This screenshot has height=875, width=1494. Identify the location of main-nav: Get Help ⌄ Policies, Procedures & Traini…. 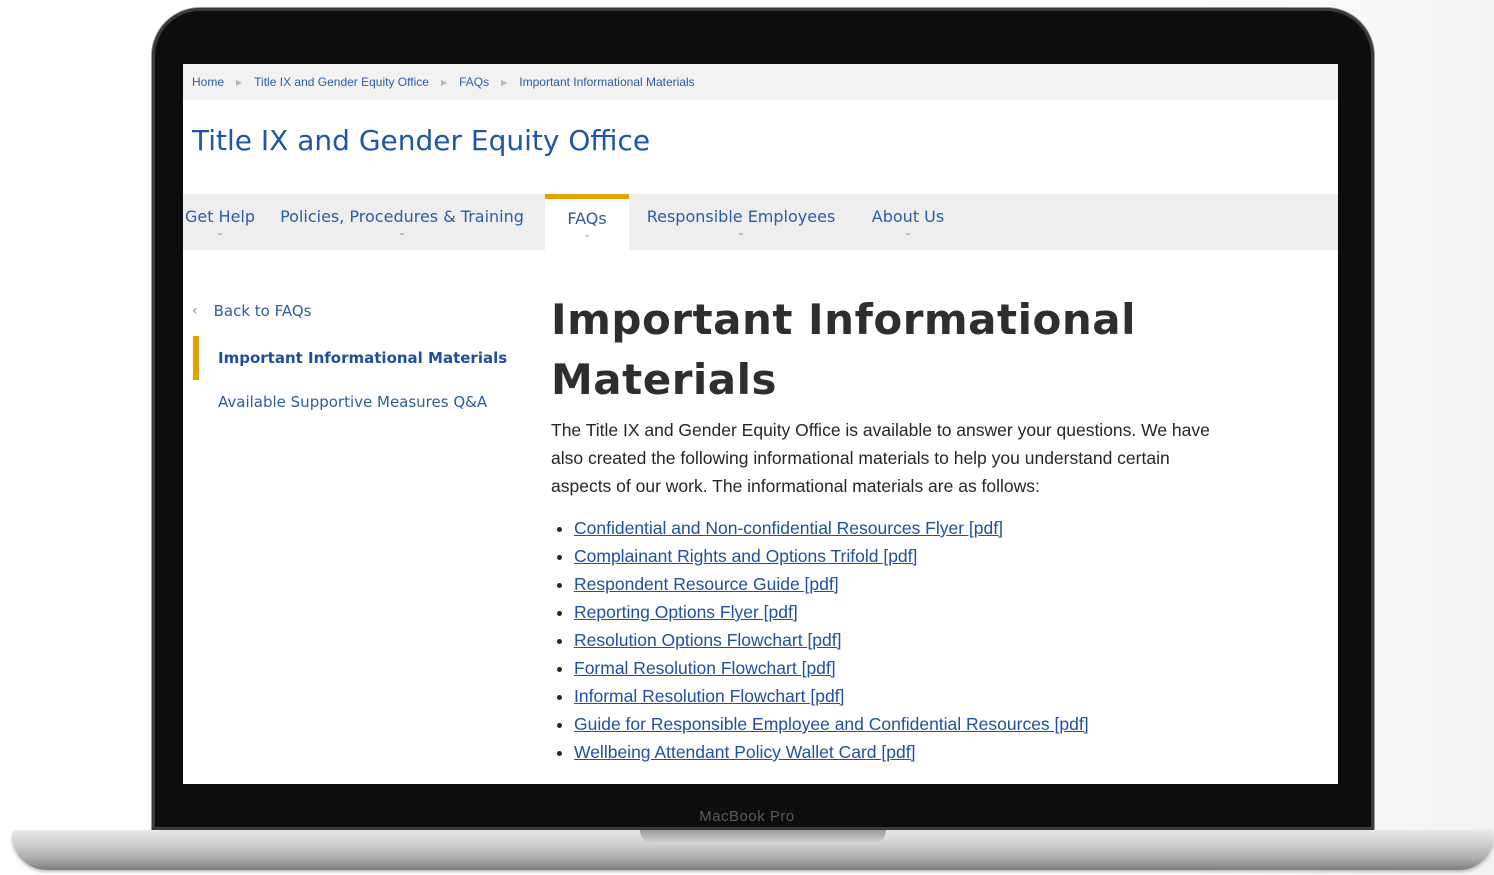
(760, 222).